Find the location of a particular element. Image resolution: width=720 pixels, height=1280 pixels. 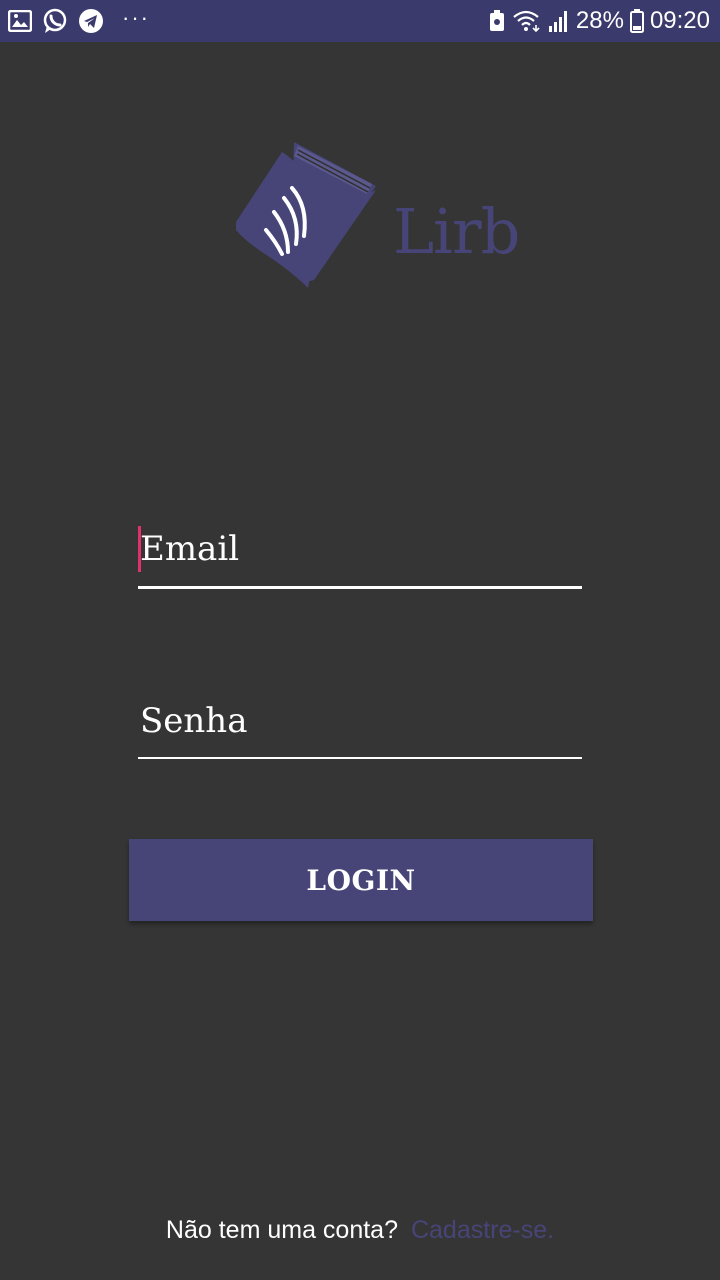

brand-name: Lirb is located at coordinates (456, 231).